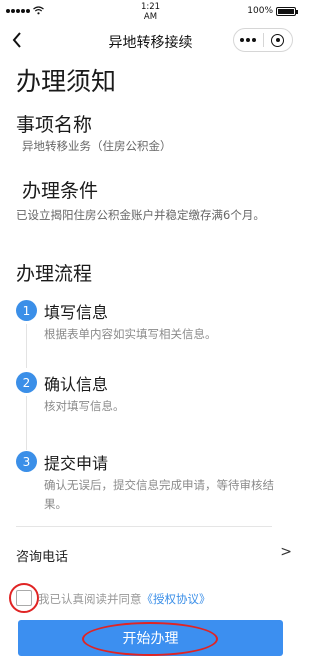 This screenshot has width=320, height=668. Describe the element at coordinates (84, 406) in the screenshot. I see `step-desc: 核对填写信息。` at that location.